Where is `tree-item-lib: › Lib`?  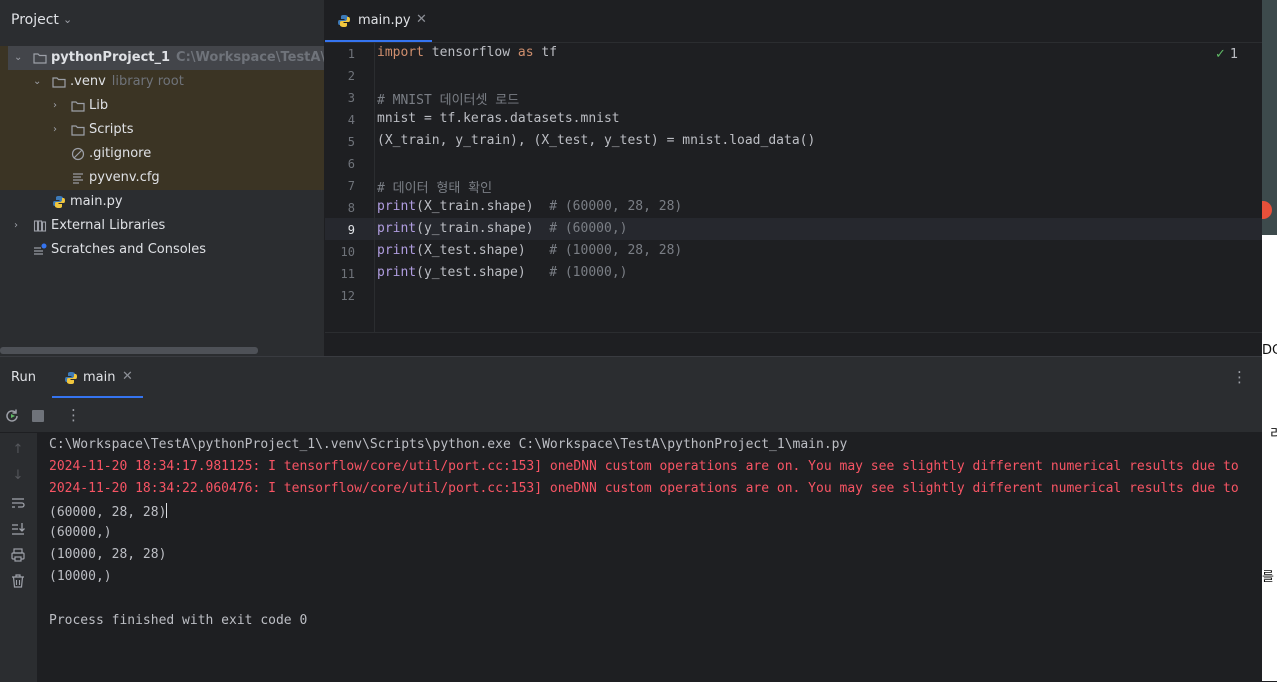 tree-item-lib: › Lib is located at coordinates (162, 106).